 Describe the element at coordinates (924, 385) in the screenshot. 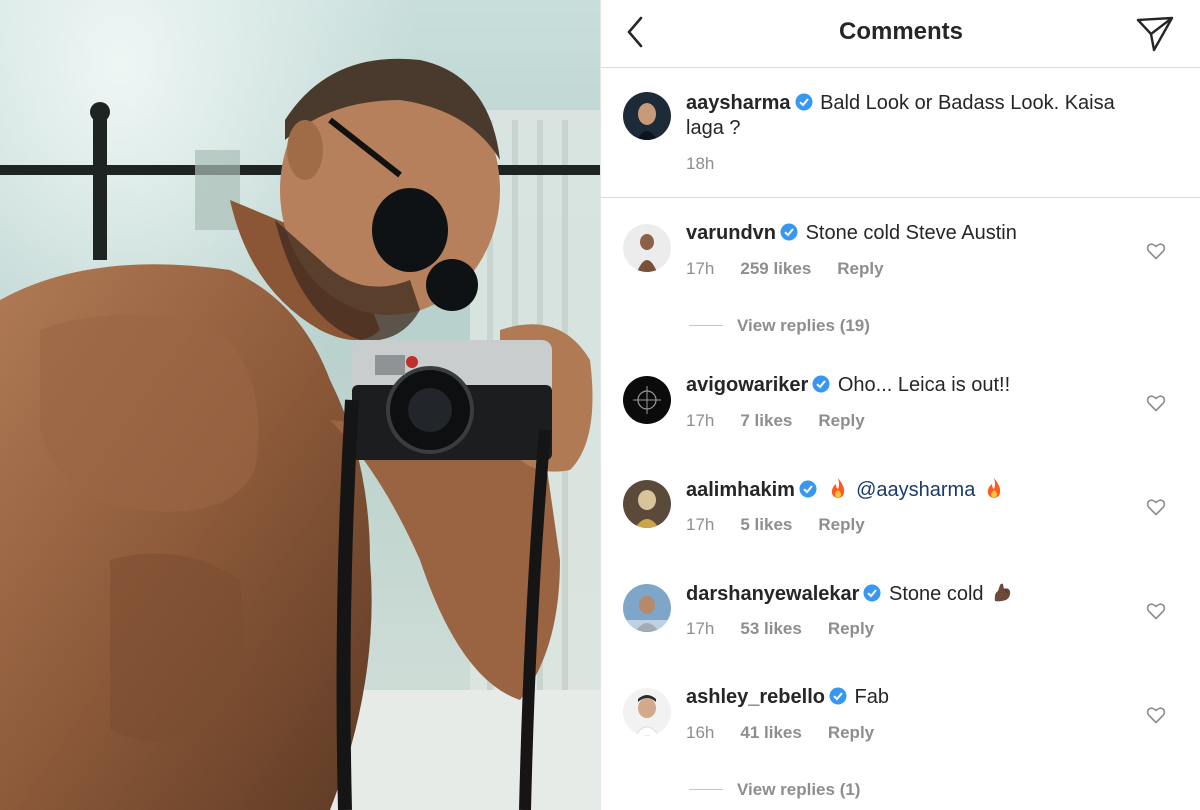

I see `comment-body: Oho... Leica is out!!` at that location.